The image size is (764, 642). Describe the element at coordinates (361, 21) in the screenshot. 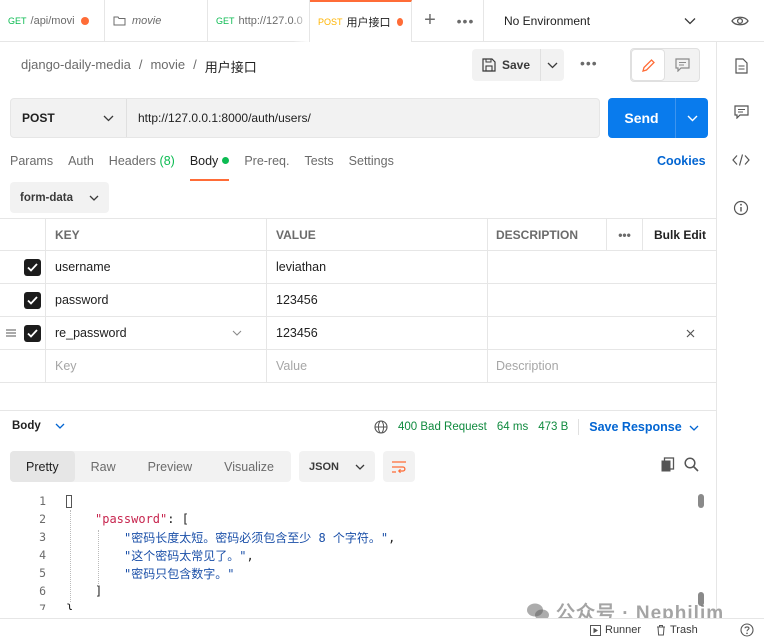

I see `tab-post-user-api: POST 用户接口` at that location.